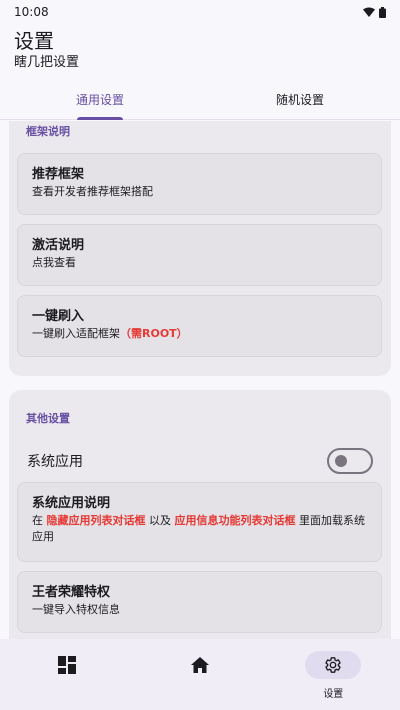 Image resolution: width=400 pixels, height=710 pixels. Describe the element at coordinates (71, 592) in the screenshot. I see `item-title: 王者荣耀特权` at that location.